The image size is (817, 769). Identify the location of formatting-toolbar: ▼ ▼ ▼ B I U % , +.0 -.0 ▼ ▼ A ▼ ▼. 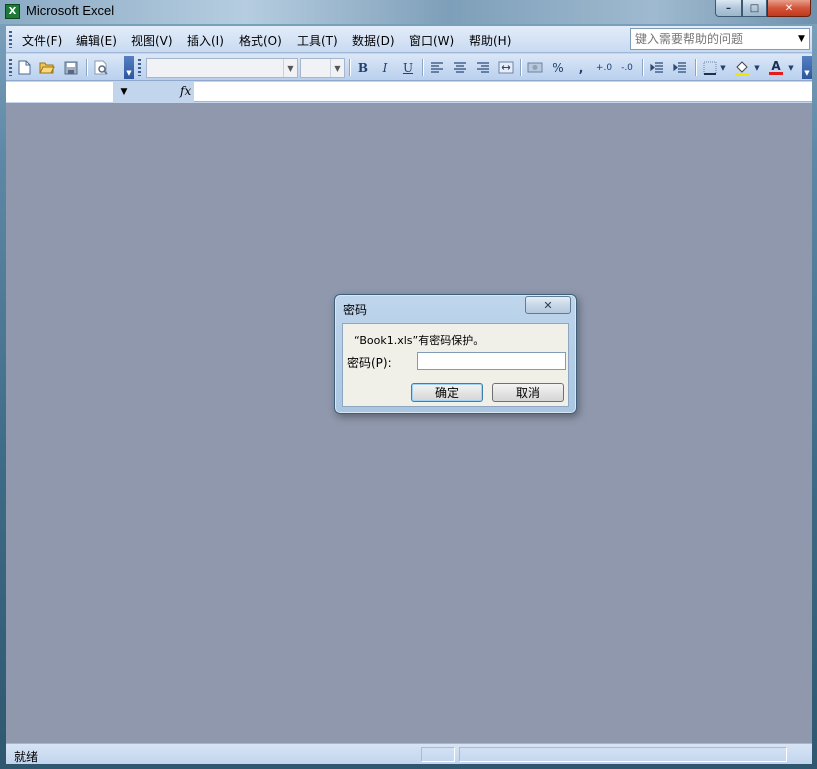
(409, 67).